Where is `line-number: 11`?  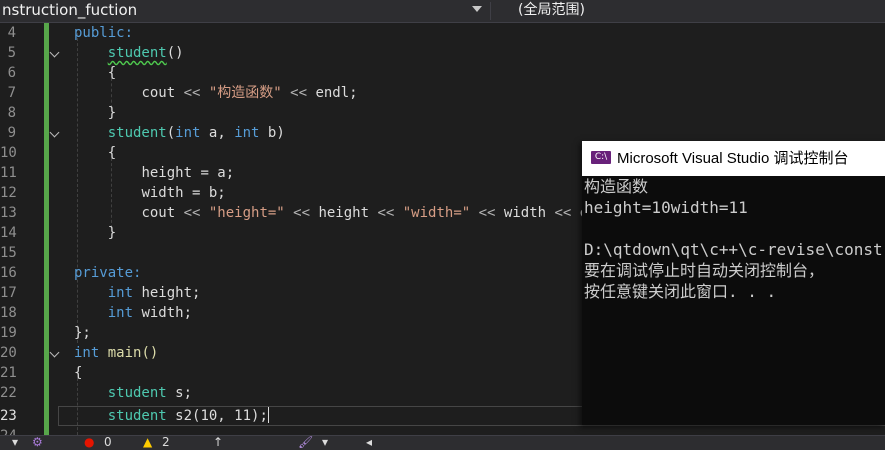 line-number: 11 is located at coordinates (8, 173).